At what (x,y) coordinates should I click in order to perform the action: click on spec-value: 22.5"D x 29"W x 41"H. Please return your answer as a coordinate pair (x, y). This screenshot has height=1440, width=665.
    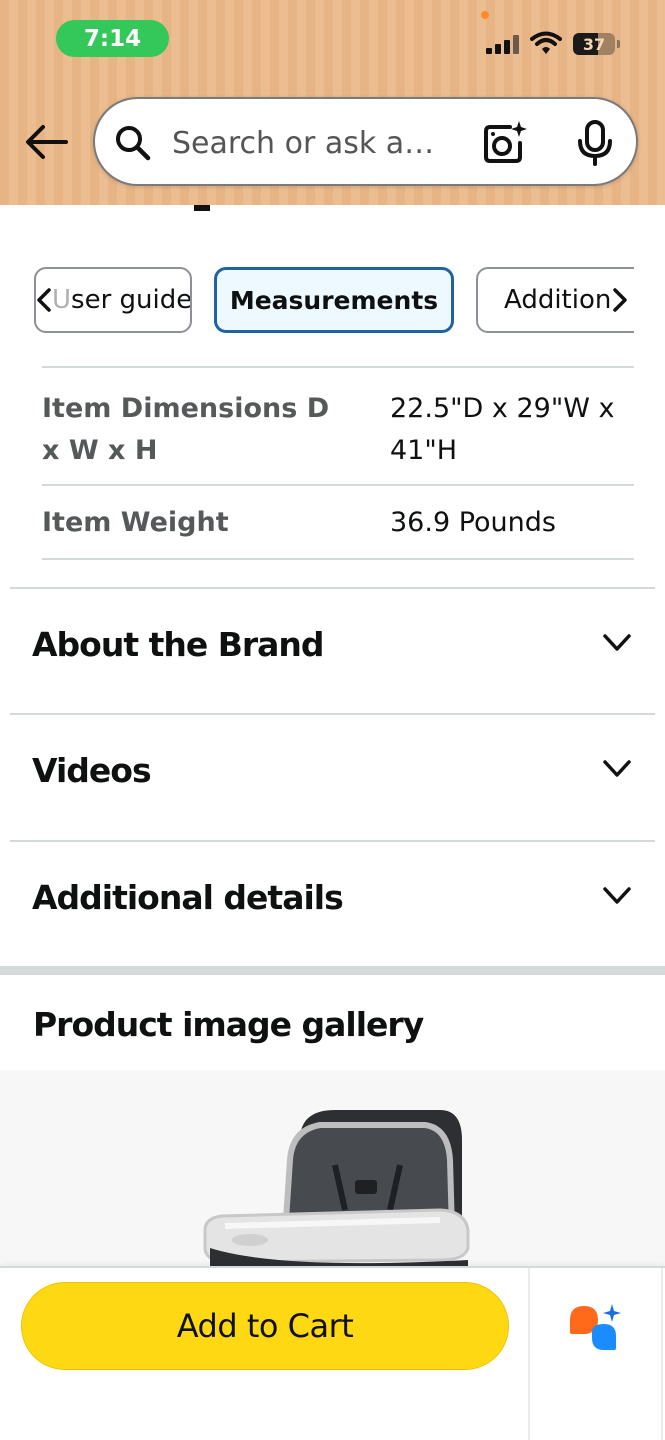
    Looking at the image, I should click on (502, 429).